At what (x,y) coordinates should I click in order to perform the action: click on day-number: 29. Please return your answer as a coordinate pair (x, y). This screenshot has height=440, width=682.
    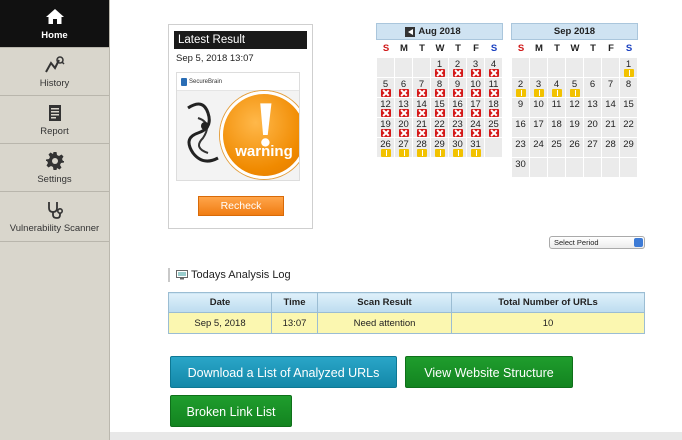
    Looking at the image, I should click on (628, 144).